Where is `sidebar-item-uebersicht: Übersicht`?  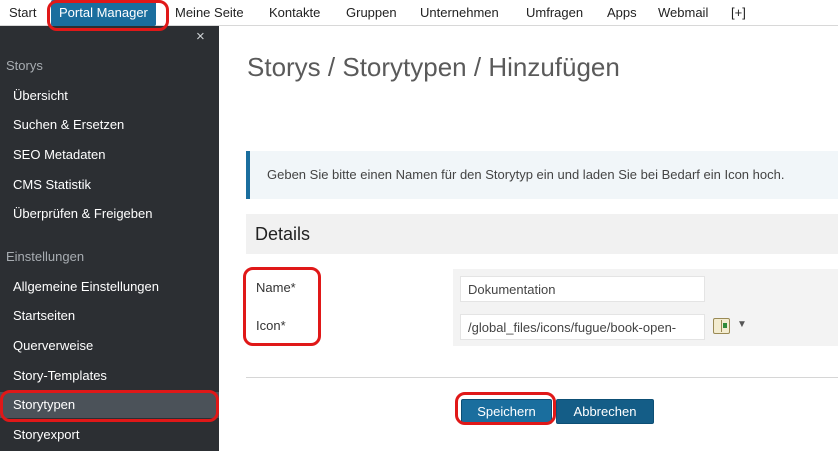 sidebar-item-uebersicht: Übersicht is located at coordinates (109, 96).